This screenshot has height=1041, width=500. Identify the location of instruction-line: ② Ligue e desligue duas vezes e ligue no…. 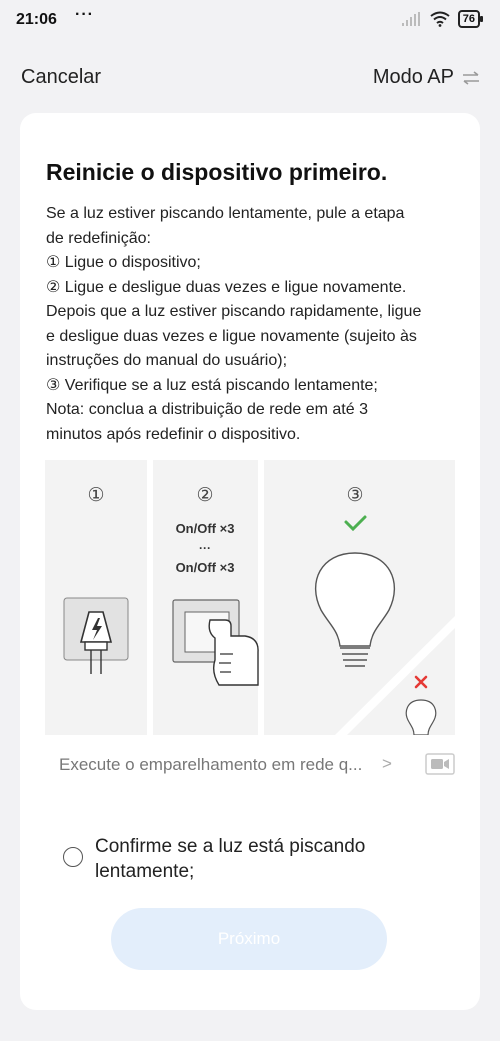
(226, 287).